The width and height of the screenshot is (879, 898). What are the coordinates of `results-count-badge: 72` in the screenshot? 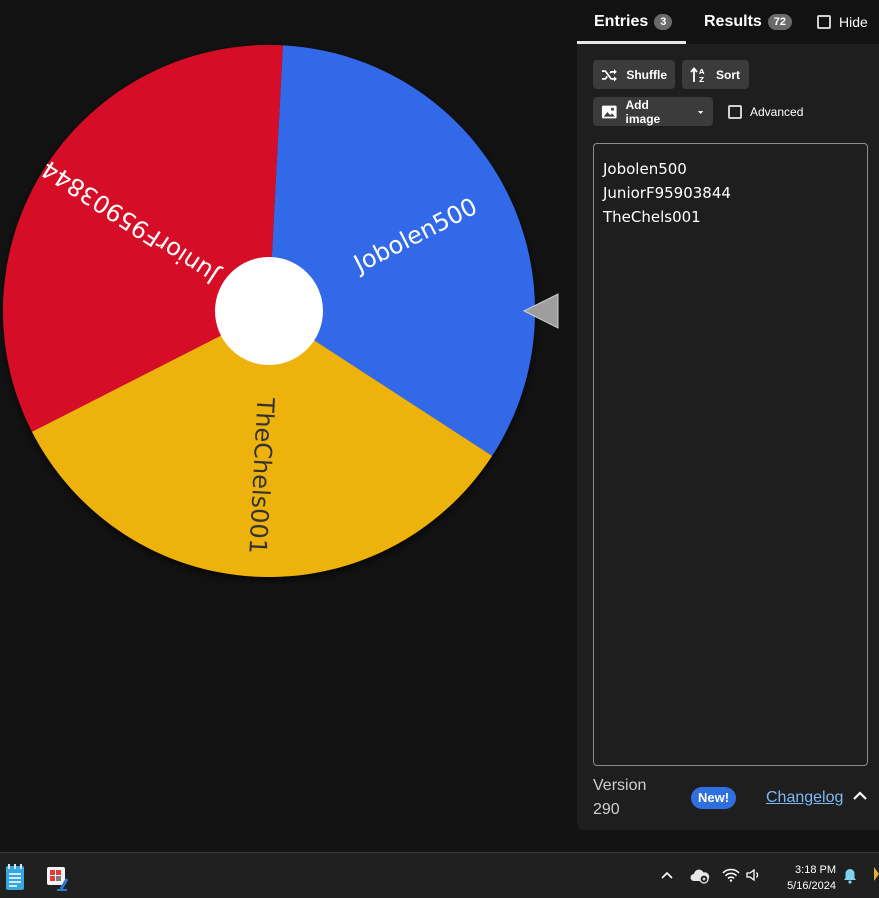 It's located at (780, 22).